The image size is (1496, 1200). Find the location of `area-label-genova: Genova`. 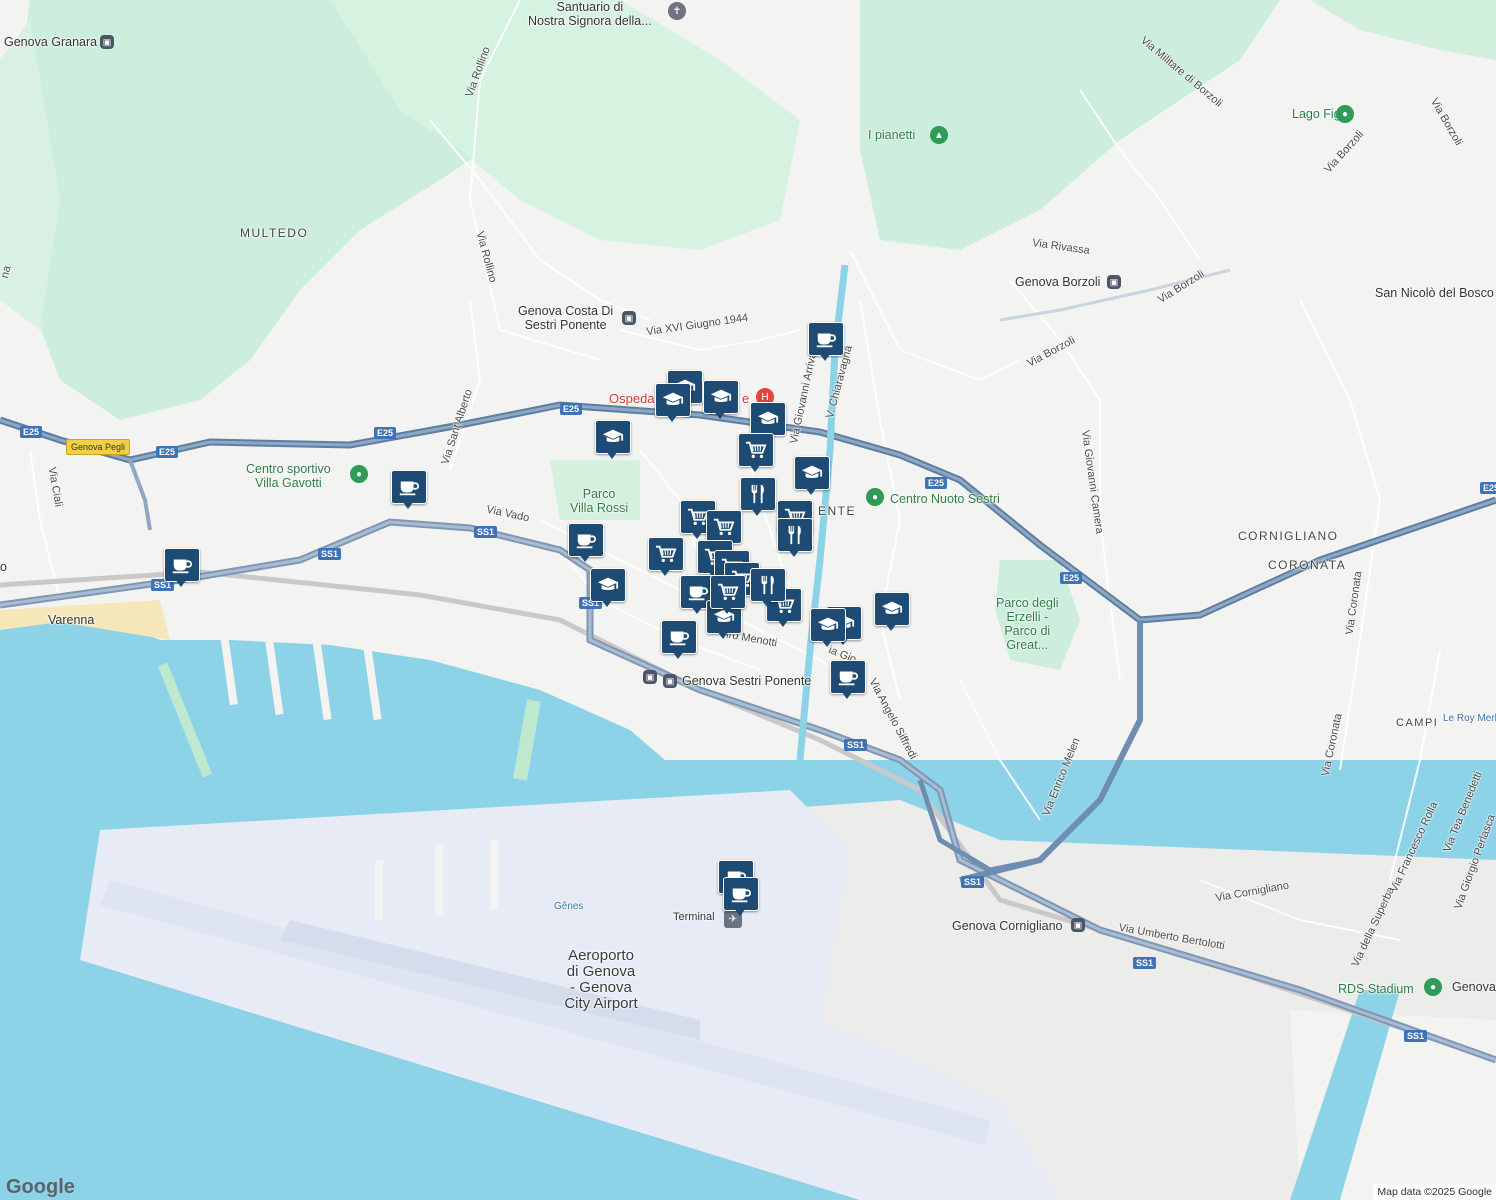

area-label-genova: Genova is located at coordinates (1474, 987).